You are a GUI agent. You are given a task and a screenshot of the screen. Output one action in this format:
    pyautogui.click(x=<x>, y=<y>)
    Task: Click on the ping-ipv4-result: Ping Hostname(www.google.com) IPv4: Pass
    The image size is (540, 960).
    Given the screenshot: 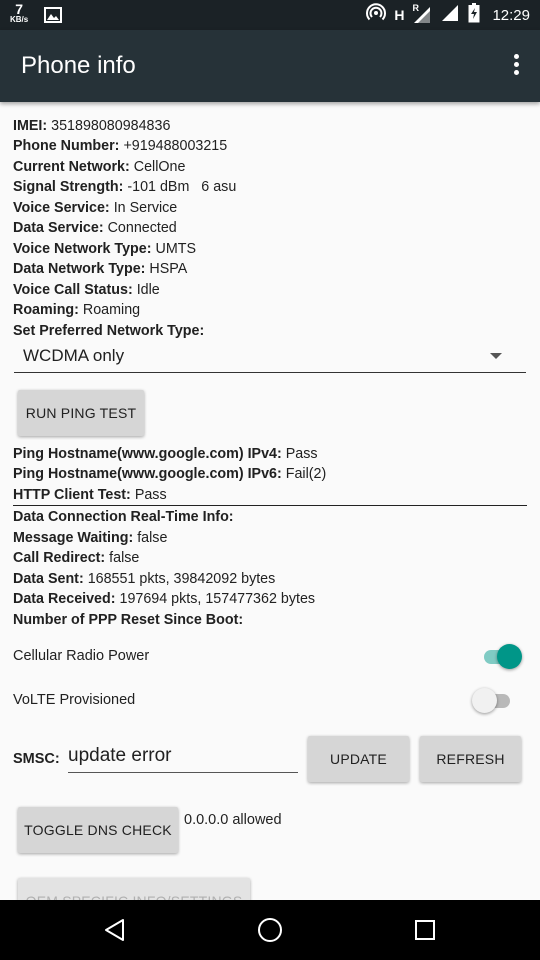 What is the action you would take?
    pyautogui.click(x=165, y=454)
    